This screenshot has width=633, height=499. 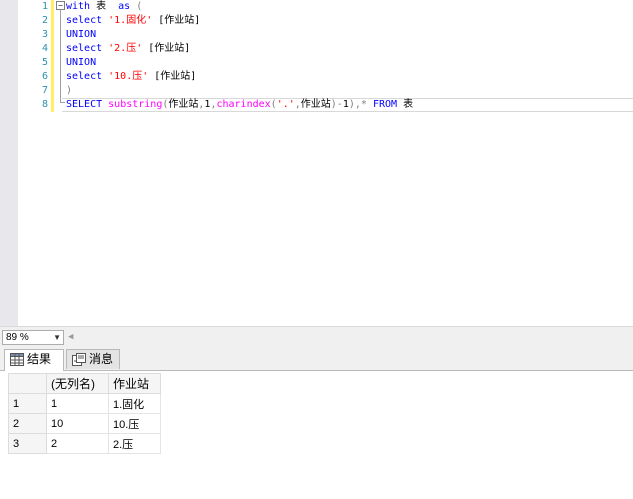 What do you see at coordinates (135, 104) in the screenshot?
I see `code-token: substring` at bounding box center [135, 104].